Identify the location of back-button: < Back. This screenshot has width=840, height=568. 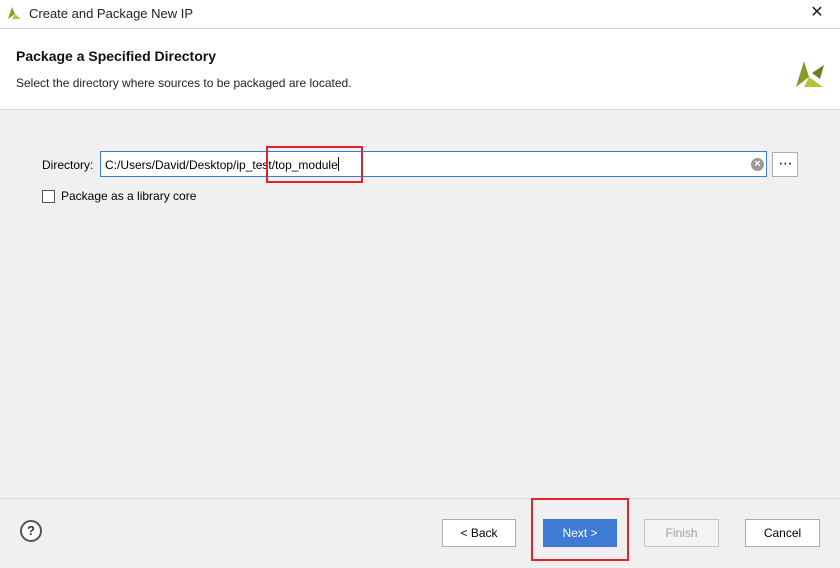
(479, 533).